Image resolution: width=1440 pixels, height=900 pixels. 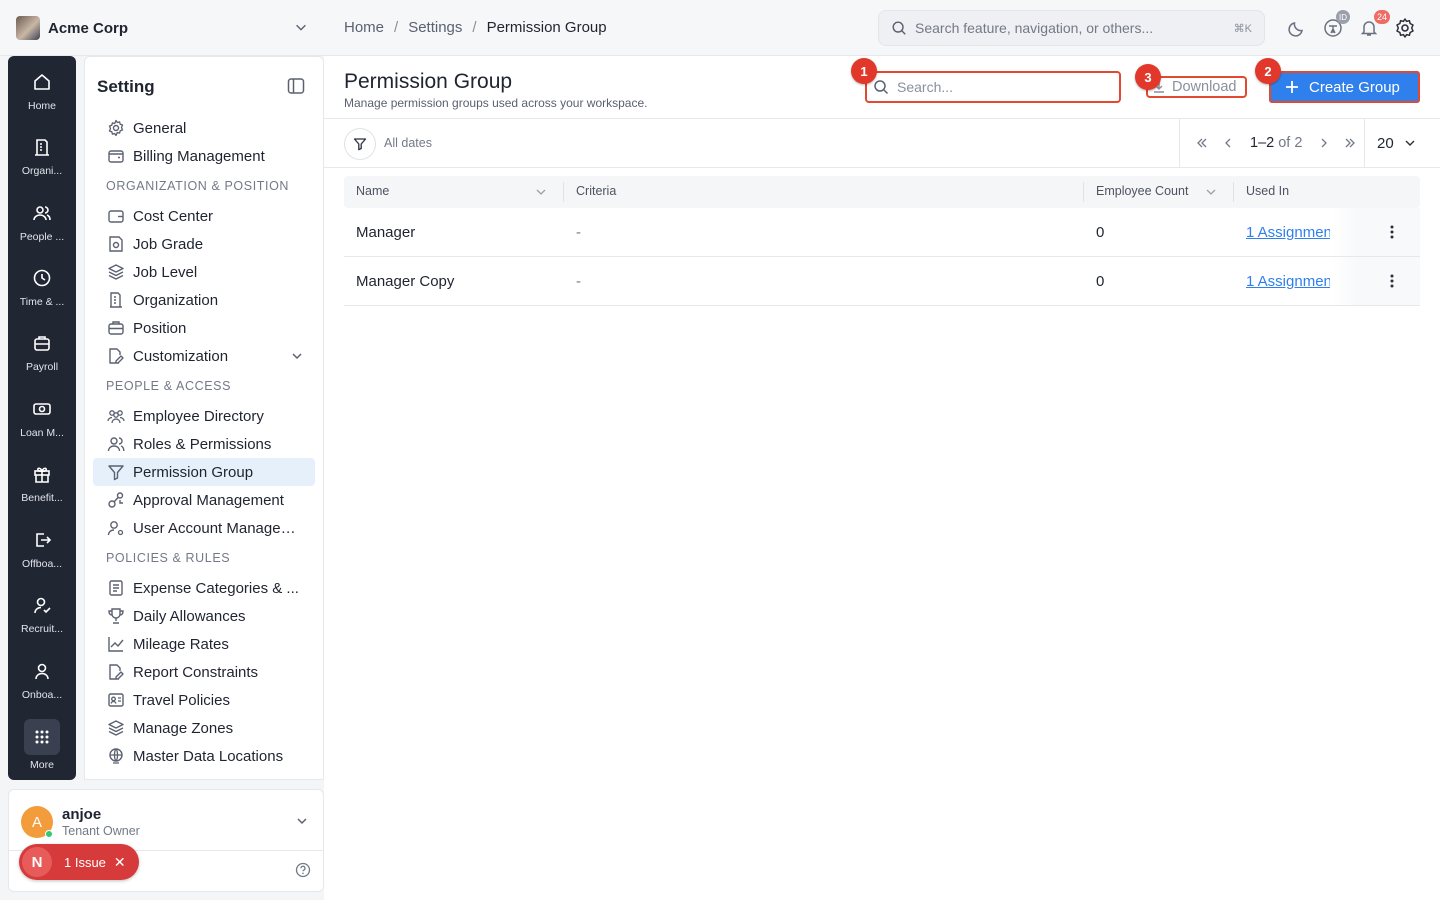 I want to click on profile-badge: ID, so click(x=1343, y=17).